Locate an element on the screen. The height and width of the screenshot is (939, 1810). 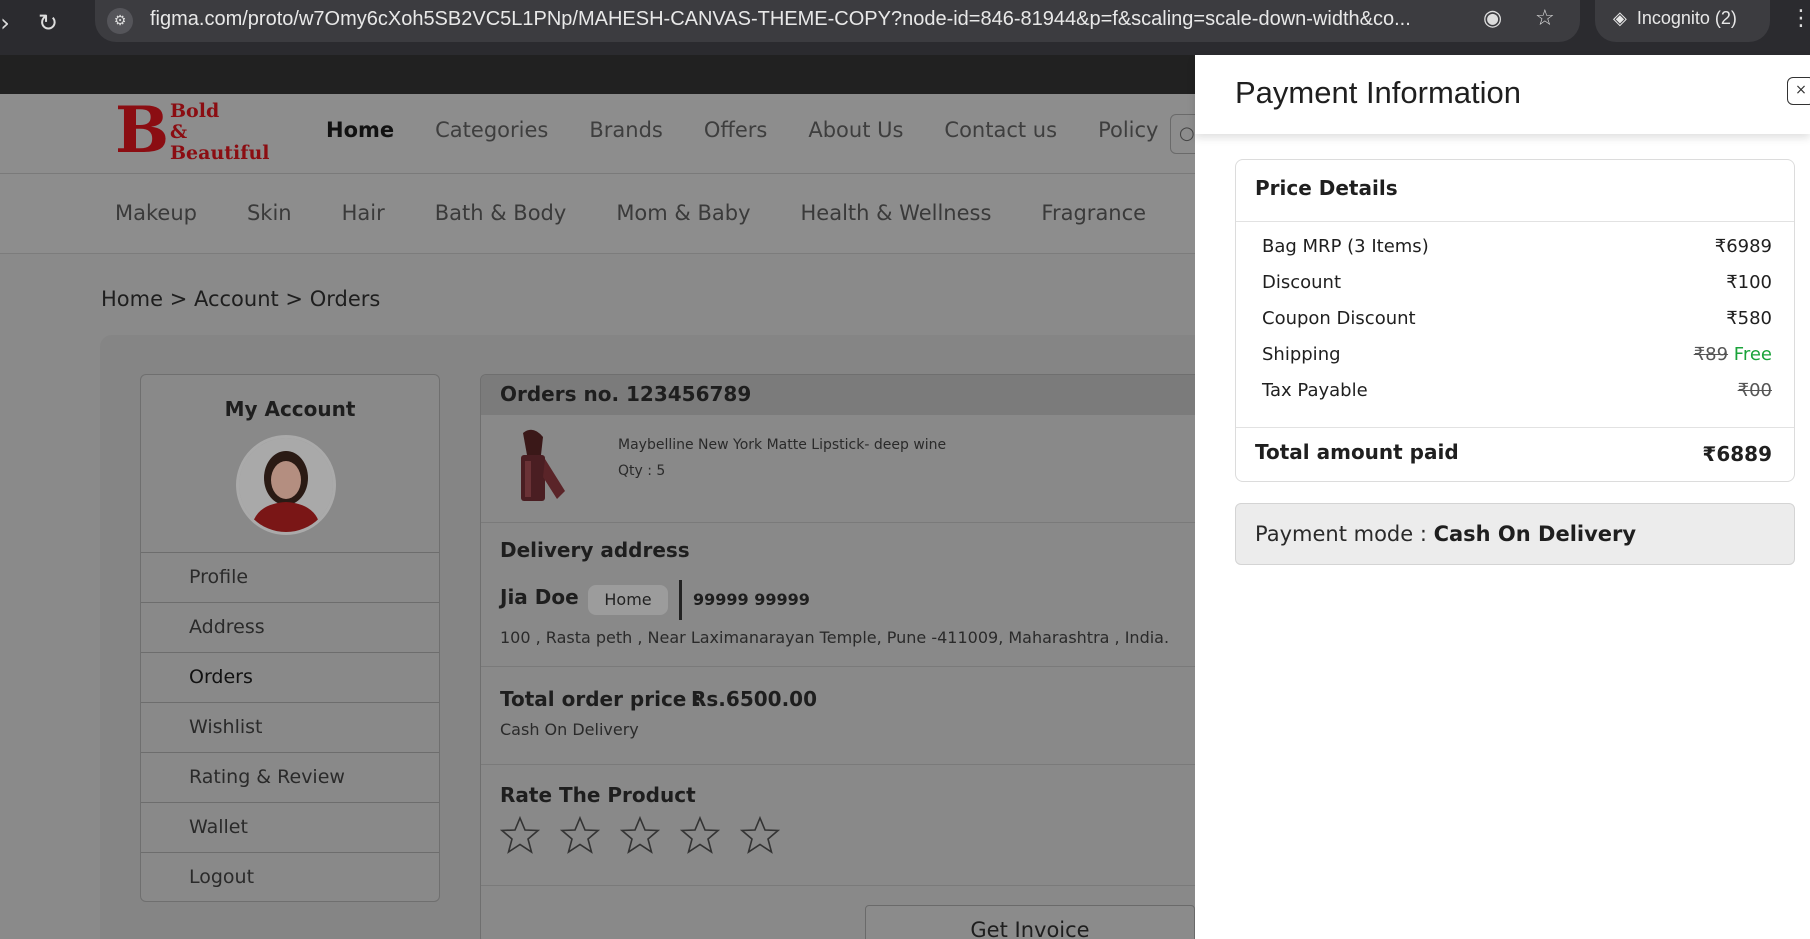
price-value: ₹89 Free is located at coordinates (1733, 354).